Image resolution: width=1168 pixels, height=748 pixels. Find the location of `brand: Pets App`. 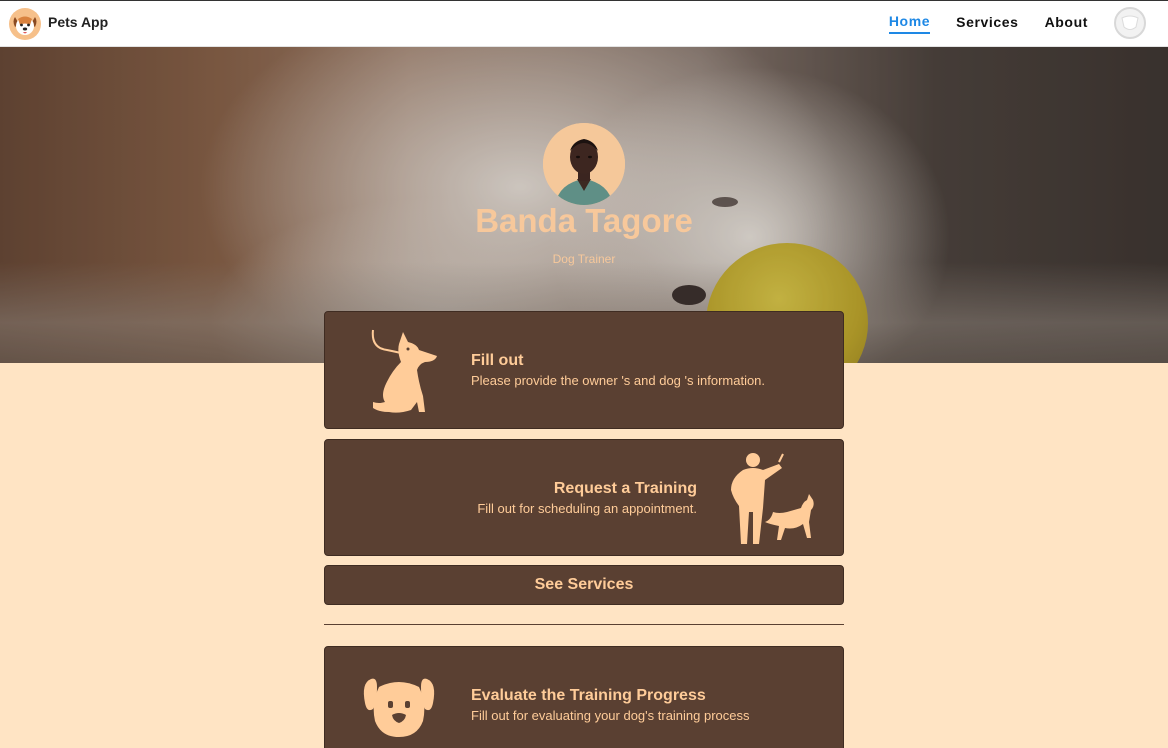

brand: Pets App is located at coordinates (58, 24).